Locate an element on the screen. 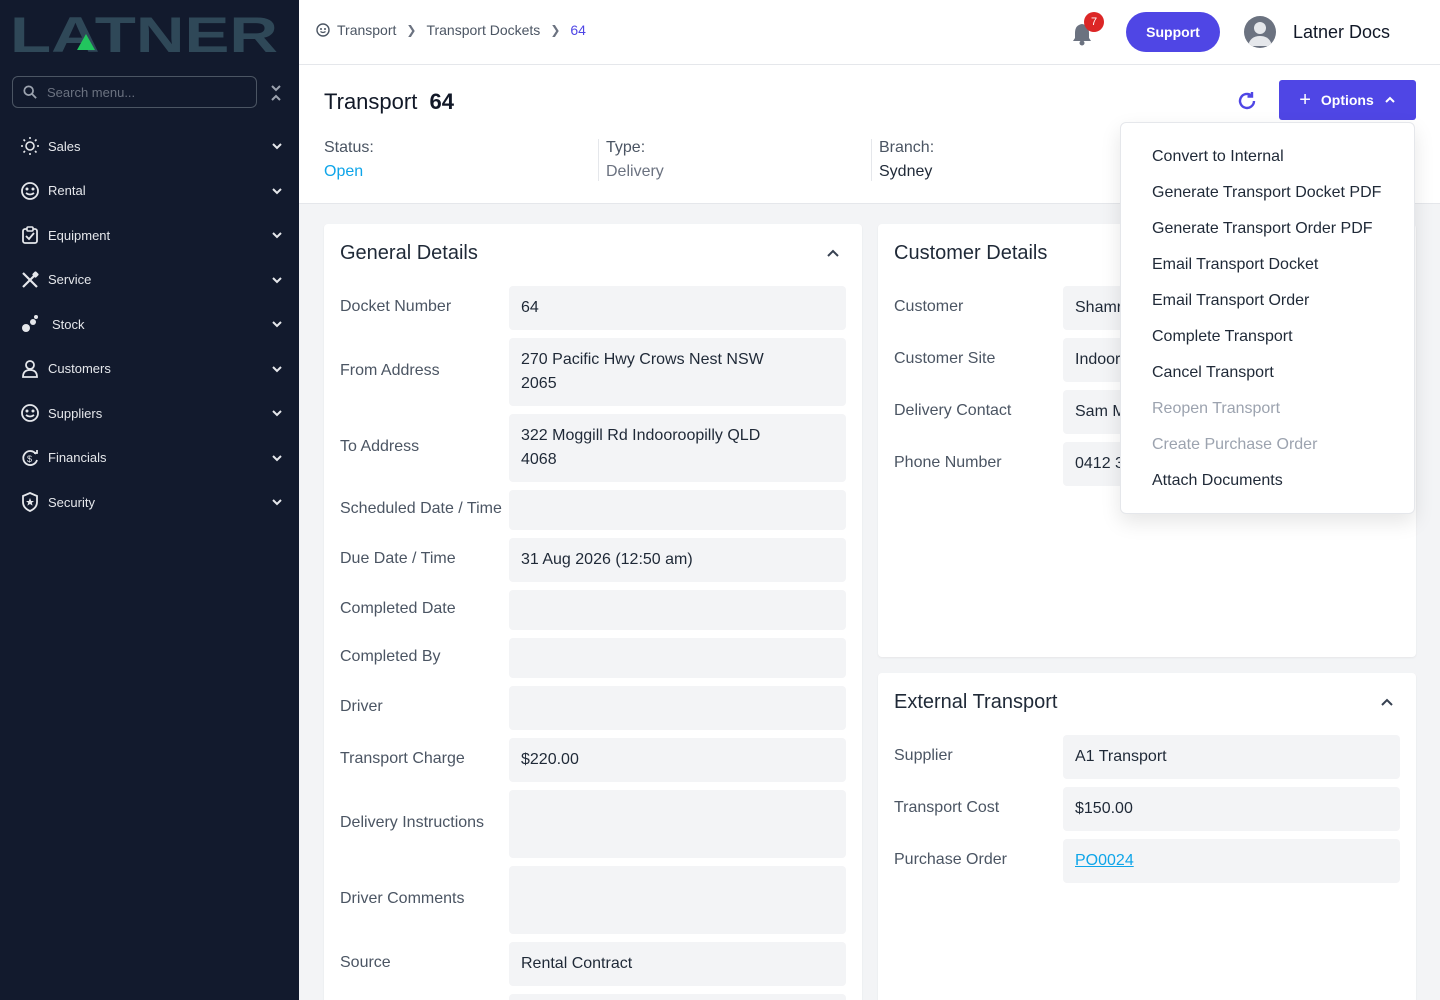  avatar is located at coordinates (1260, 32).